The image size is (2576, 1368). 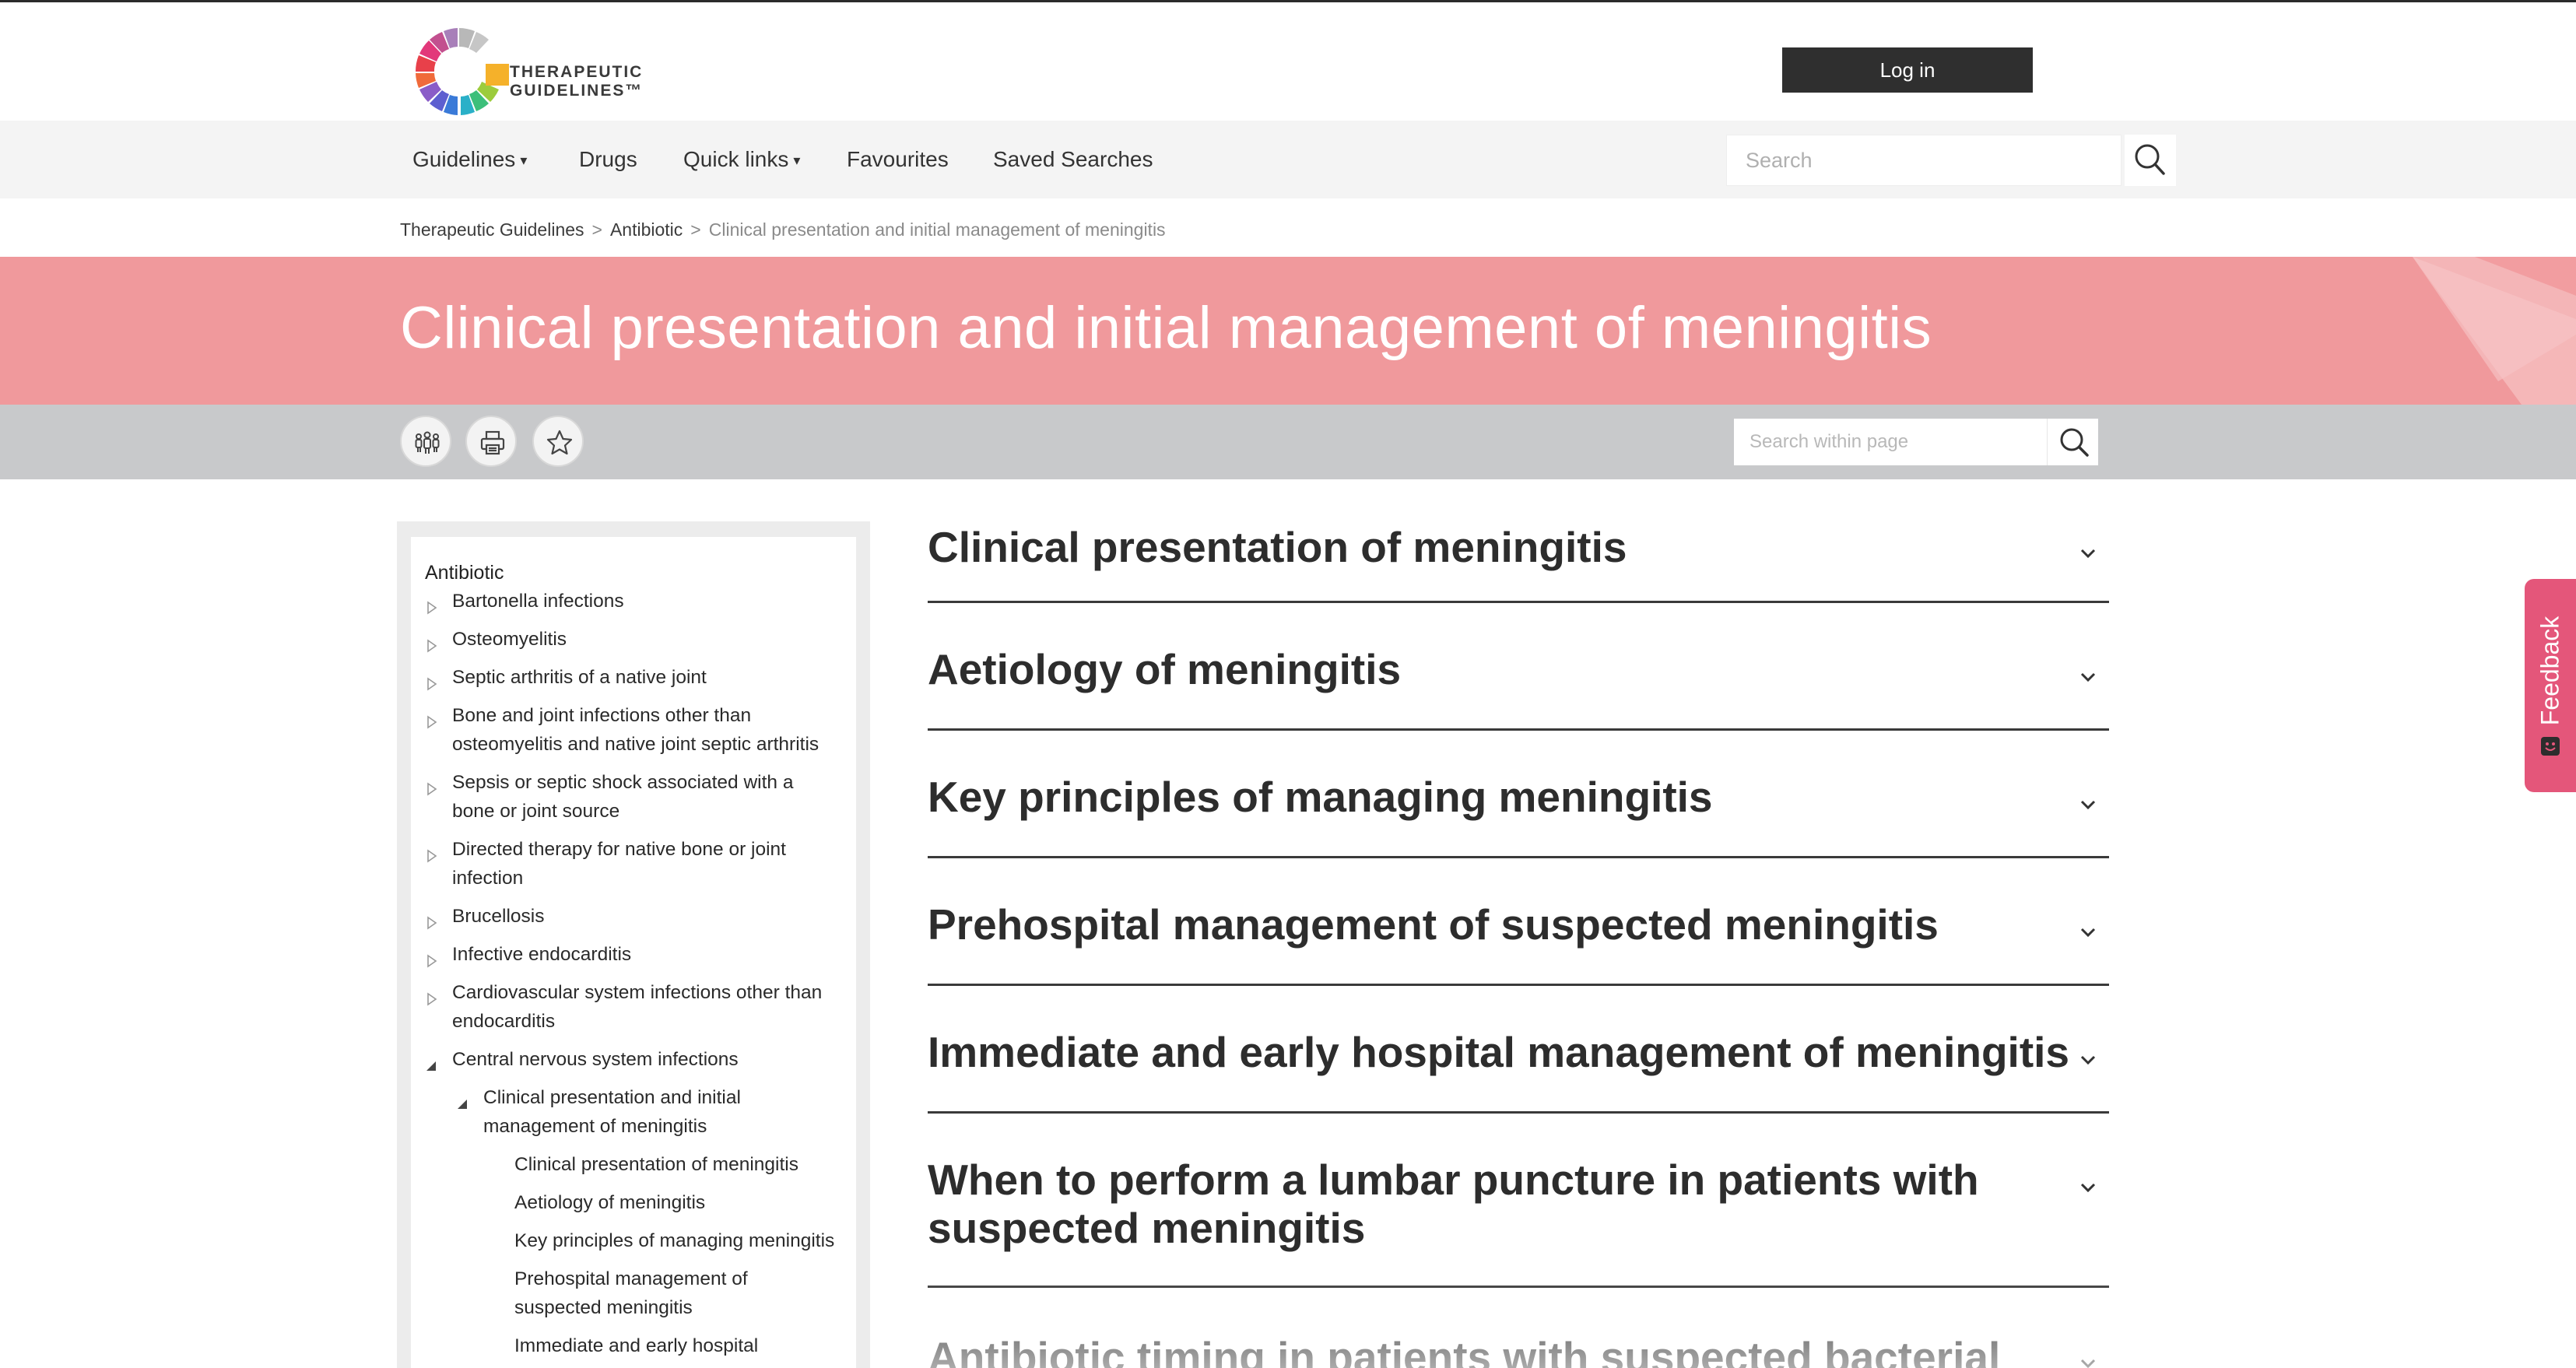 I want to click on accordion-section: Aetiology of meningitis, so click(x=1519, y=667).